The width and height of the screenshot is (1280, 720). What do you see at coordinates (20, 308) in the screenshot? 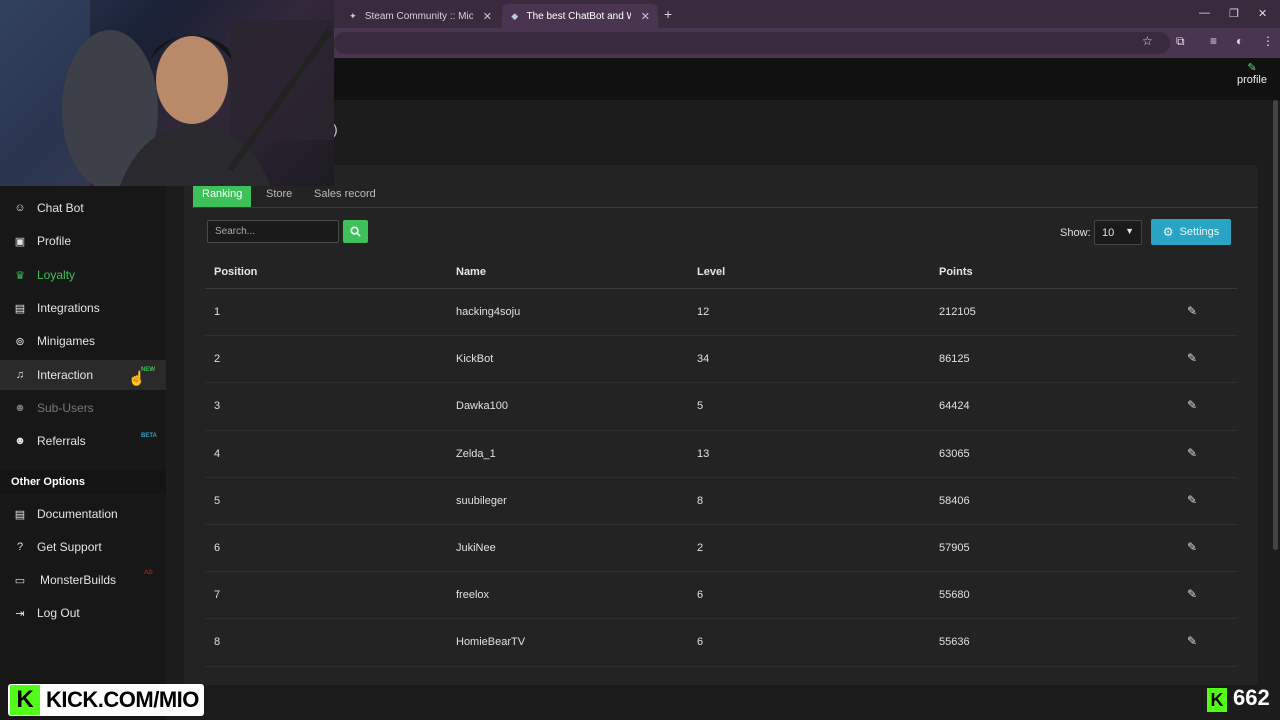
I see `plug-icon: ▤` at bounding box center [20, 308].